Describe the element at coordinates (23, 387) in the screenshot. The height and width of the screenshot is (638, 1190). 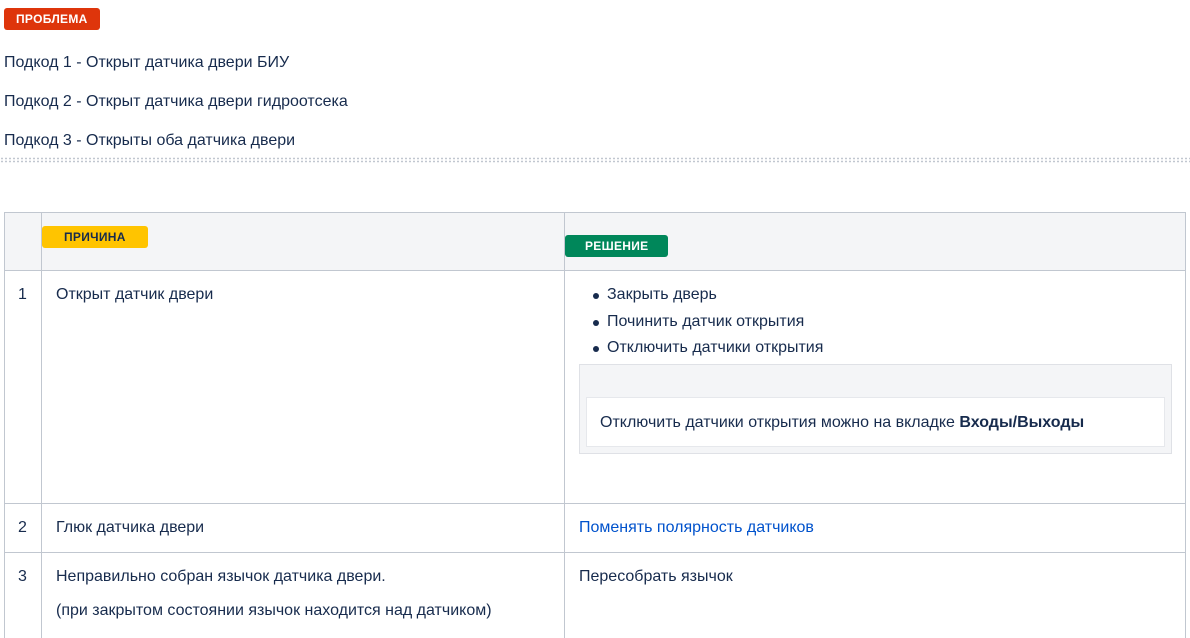
I see `row-number-cell: 1` at that location.